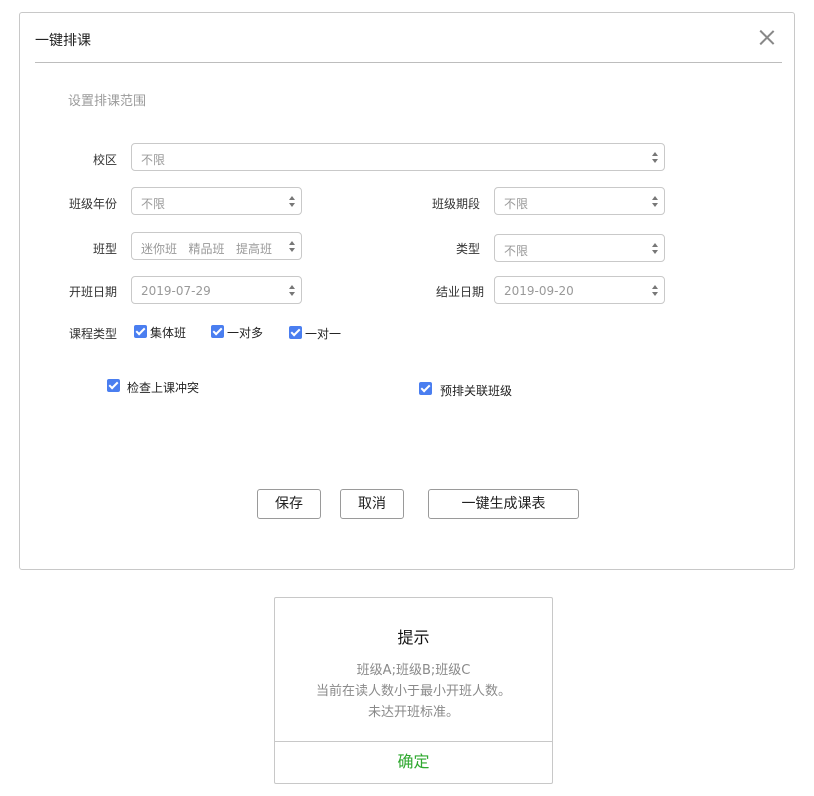 This screenshot has width=814, height=796. I want to click on category-label: 类型, so click(467, 249).